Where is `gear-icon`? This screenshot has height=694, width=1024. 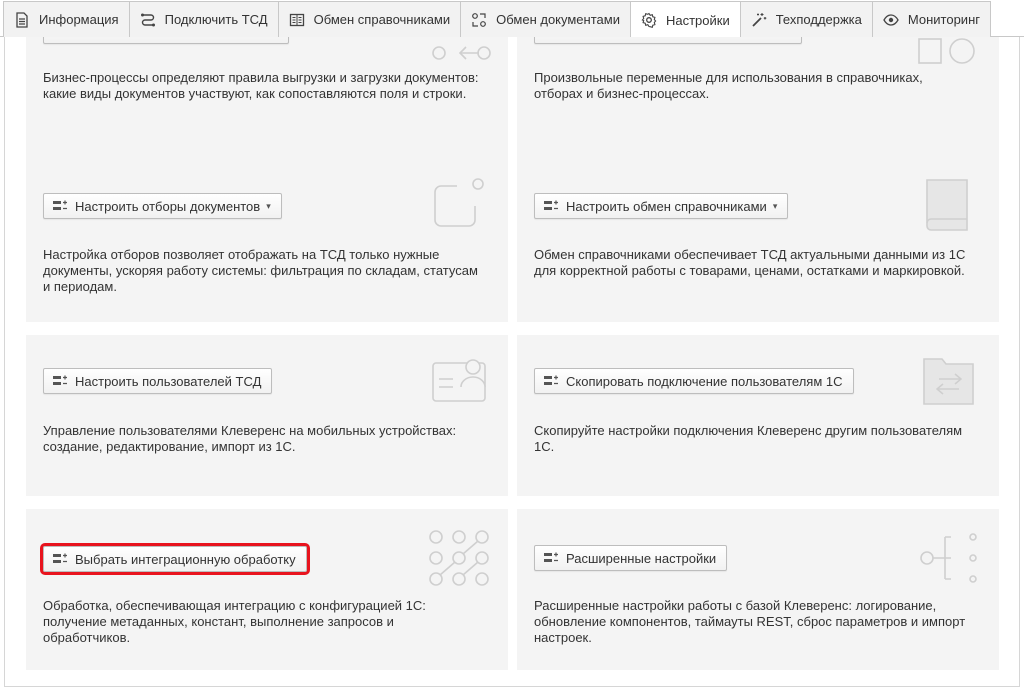 gear-icon is located at coordinates (649, 20).